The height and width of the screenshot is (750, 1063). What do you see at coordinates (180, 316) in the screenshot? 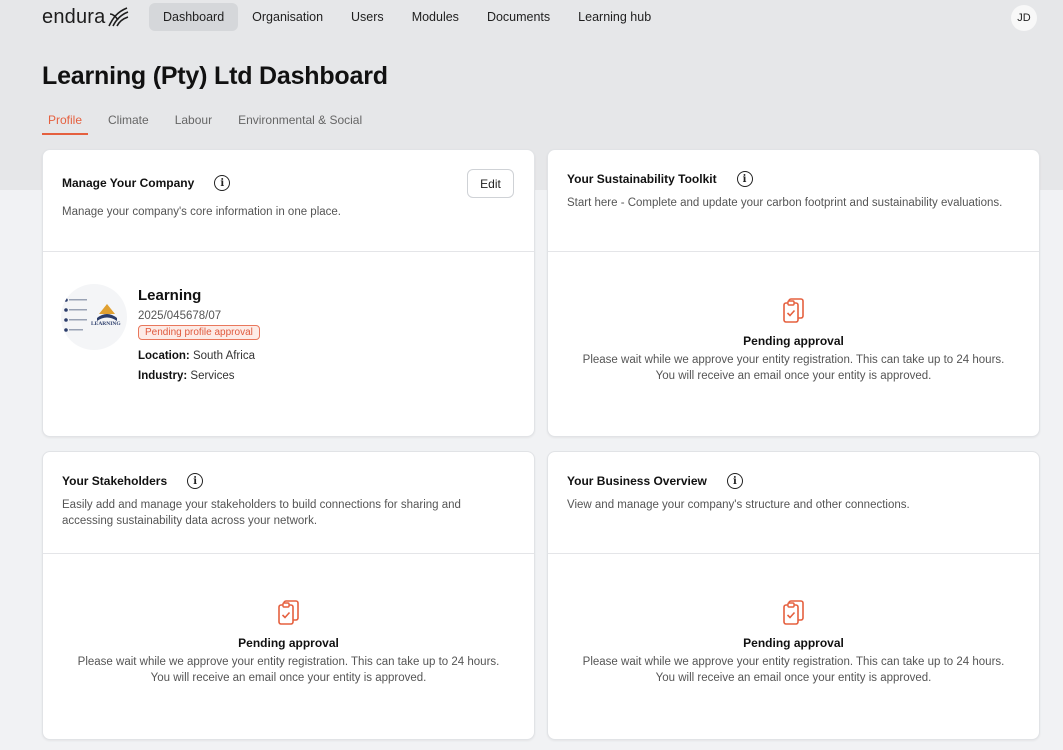
I see `registration-number: 2025/045678/07` at bounding box center [180, 316].